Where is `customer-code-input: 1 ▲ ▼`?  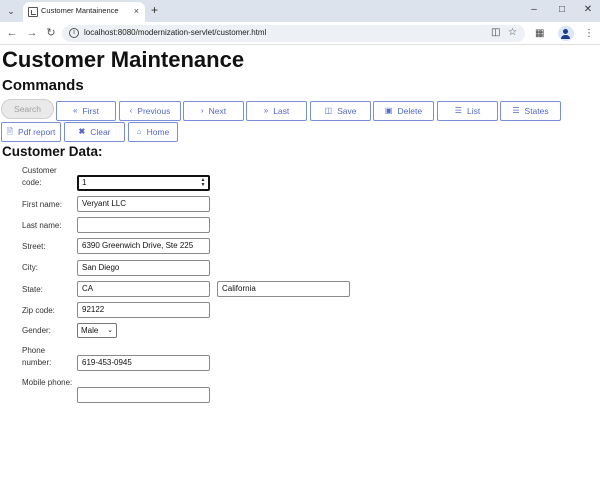 customer-code-input: 1 ▲ ▼ is located at coordinates (143, 183).